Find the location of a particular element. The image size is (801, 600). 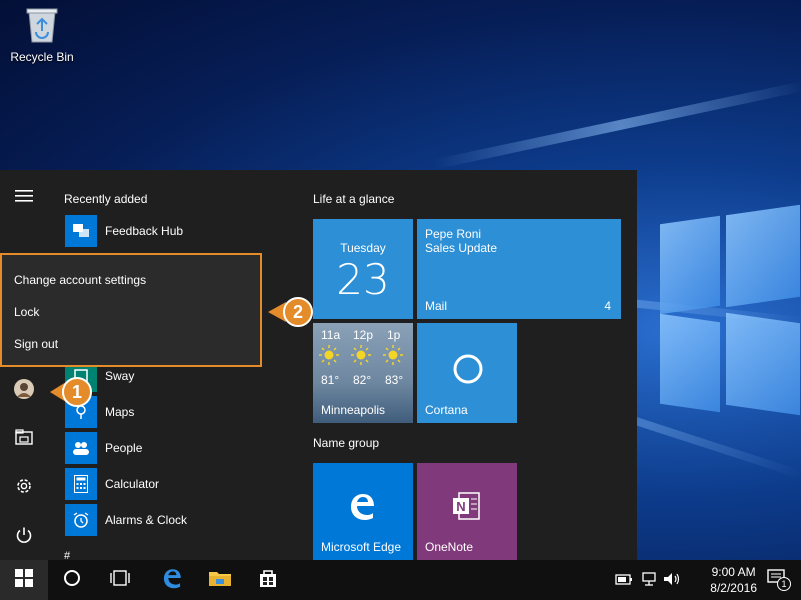

battery-icon is located at coordinates (624, 581).